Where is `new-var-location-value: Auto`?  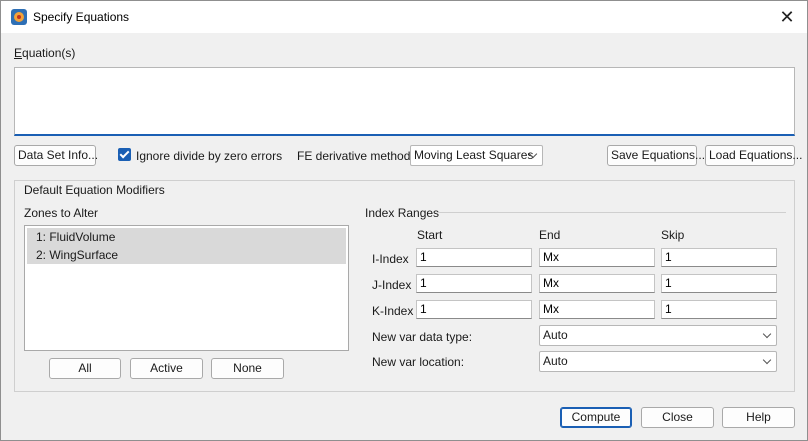 new-var-location-value: Auto is located at coordinates (555, 361).